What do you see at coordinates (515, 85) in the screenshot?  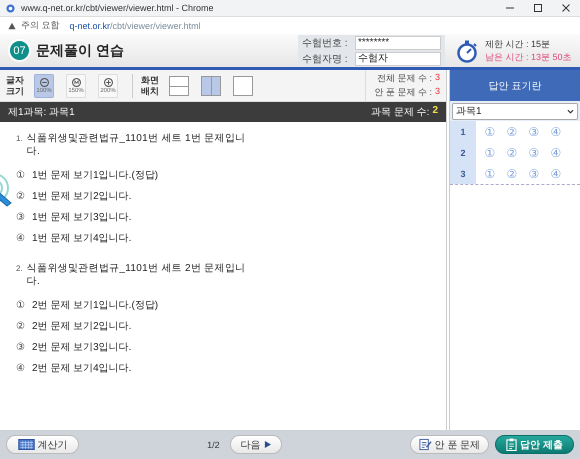 I see `answer-sheet-title: 답안 표기란` at bounding box center [515, 85].